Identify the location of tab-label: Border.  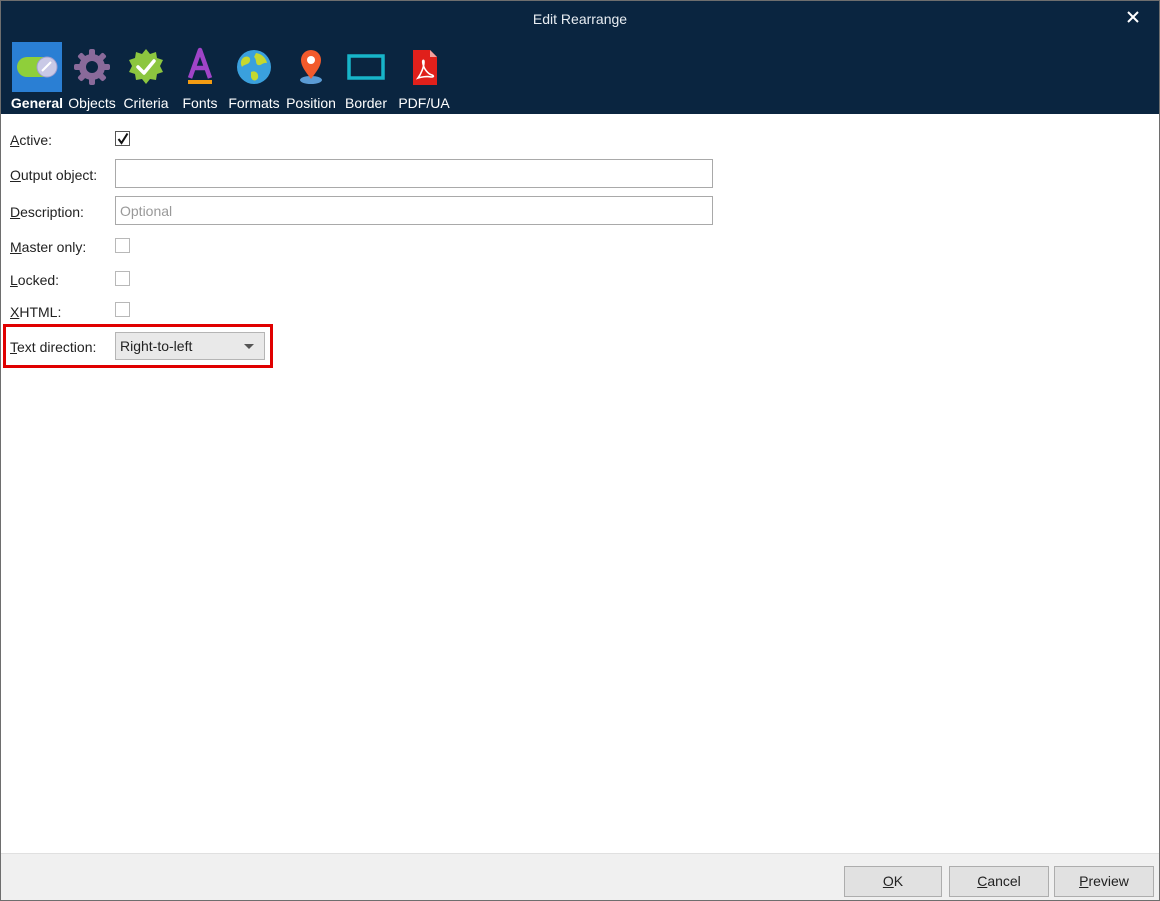
(366, 103).